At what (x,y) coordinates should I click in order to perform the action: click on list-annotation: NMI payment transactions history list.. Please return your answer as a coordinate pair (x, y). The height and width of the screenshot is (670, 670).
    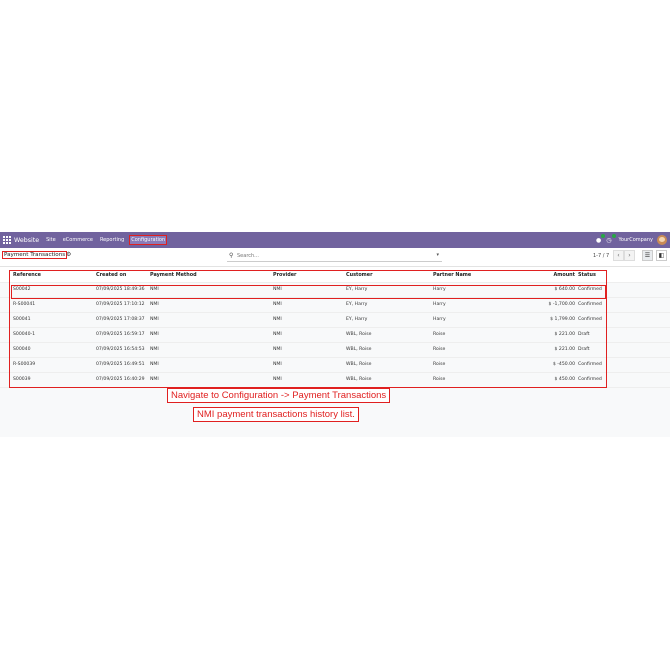
    Looking at the image, I should click on (276, 414).